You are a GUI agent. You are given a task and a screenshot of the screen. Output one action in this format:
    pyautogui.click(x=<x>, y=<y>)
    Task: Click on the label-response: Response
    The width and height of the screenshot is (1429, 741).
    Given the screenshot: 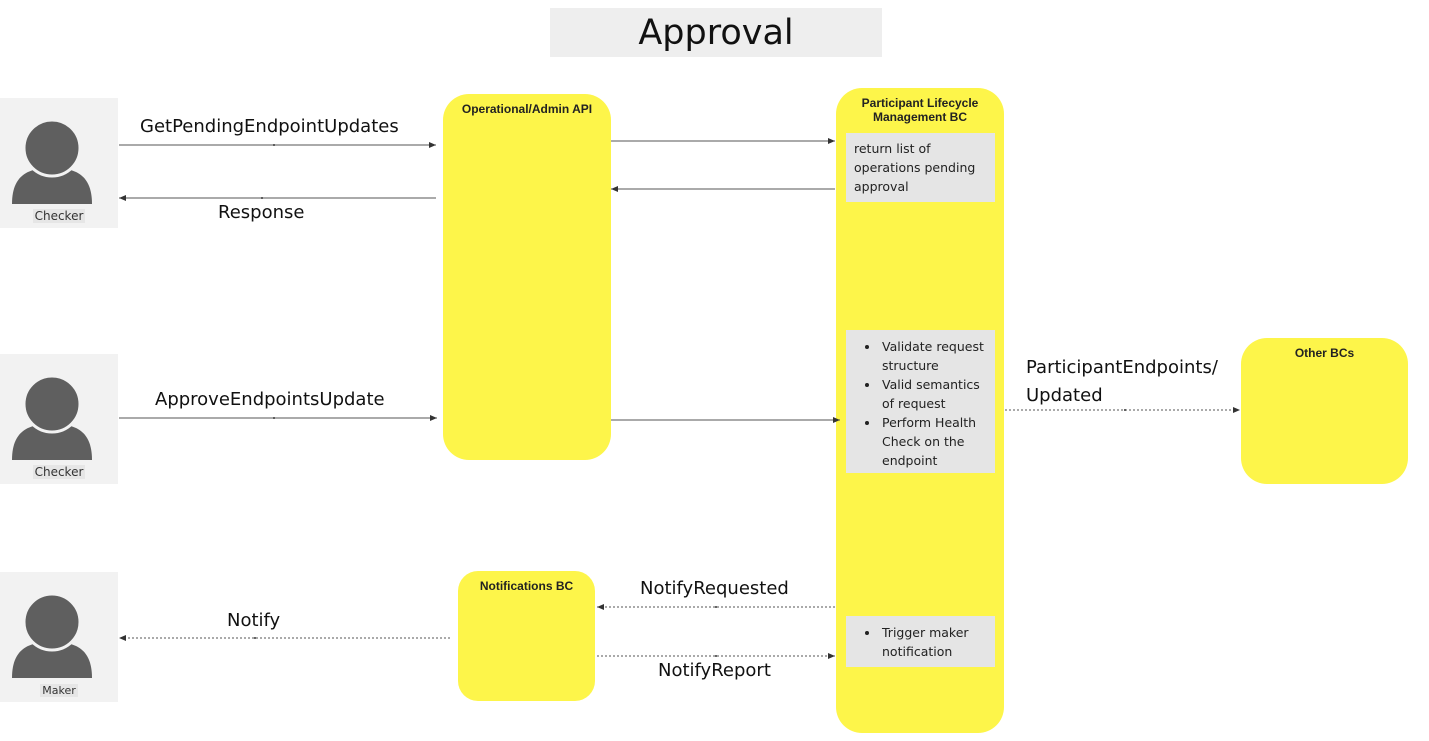 What is the action you would take?
    pyautogui.click(x=261, y=212)
    